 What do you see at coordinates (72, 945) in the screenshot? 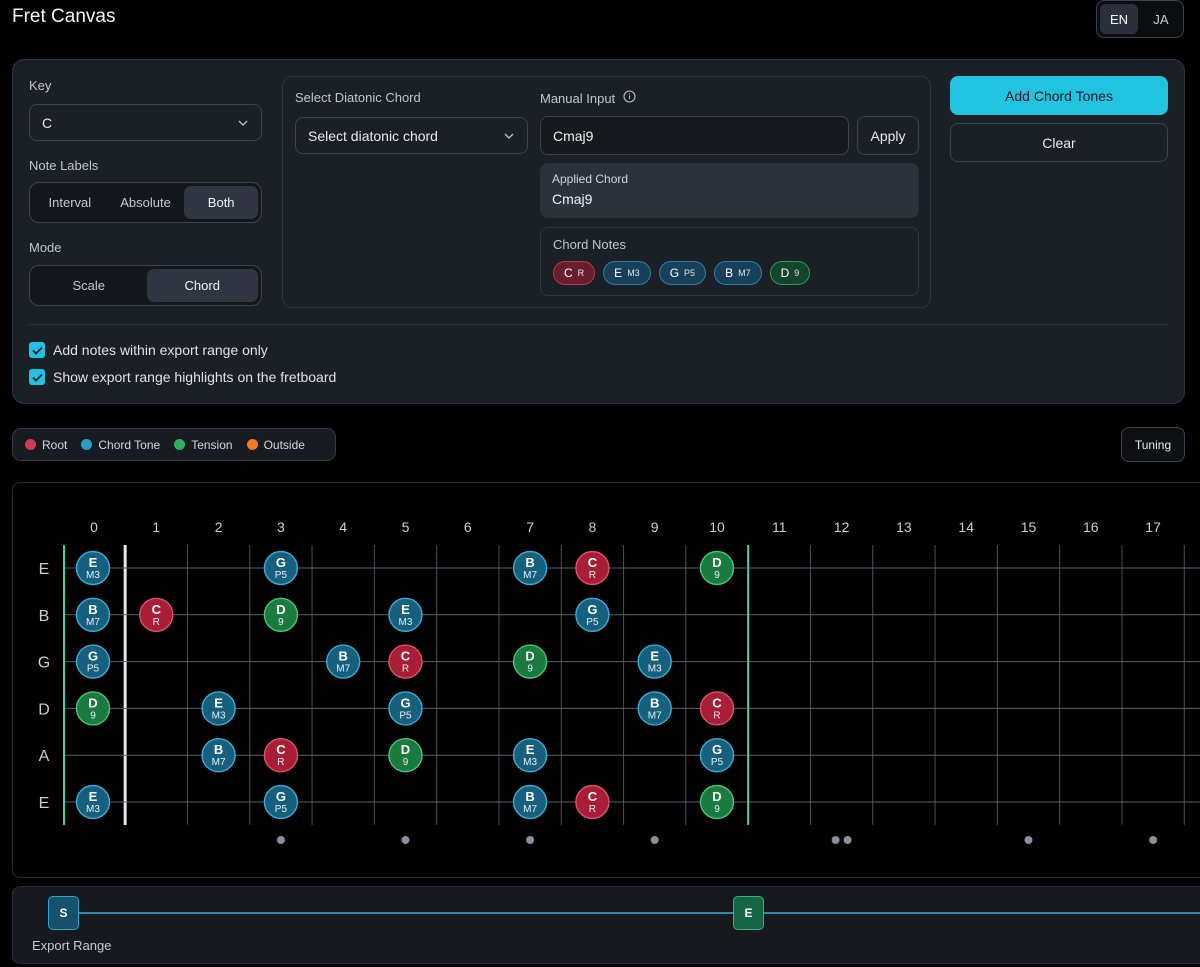
I see `export-range-label: Export Range` at bounding box center [72, 945].